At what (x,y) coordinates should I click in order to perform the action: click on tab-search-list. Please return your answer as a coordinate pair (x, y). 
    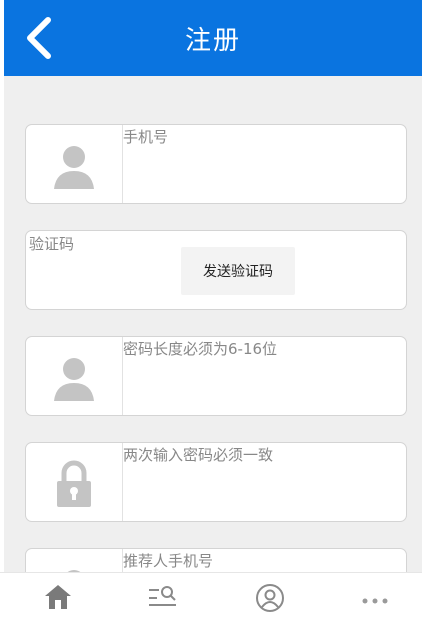
    Looking at the image, I should click on (162, 597).